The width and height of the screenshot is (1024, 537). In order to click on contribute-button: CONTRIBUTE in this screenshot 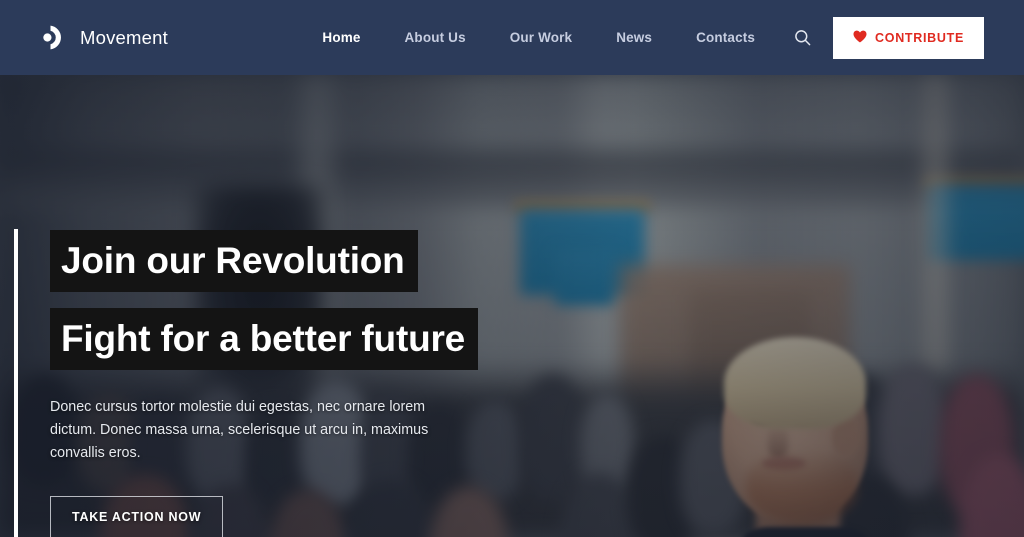, I will do `click(908, 37)`.